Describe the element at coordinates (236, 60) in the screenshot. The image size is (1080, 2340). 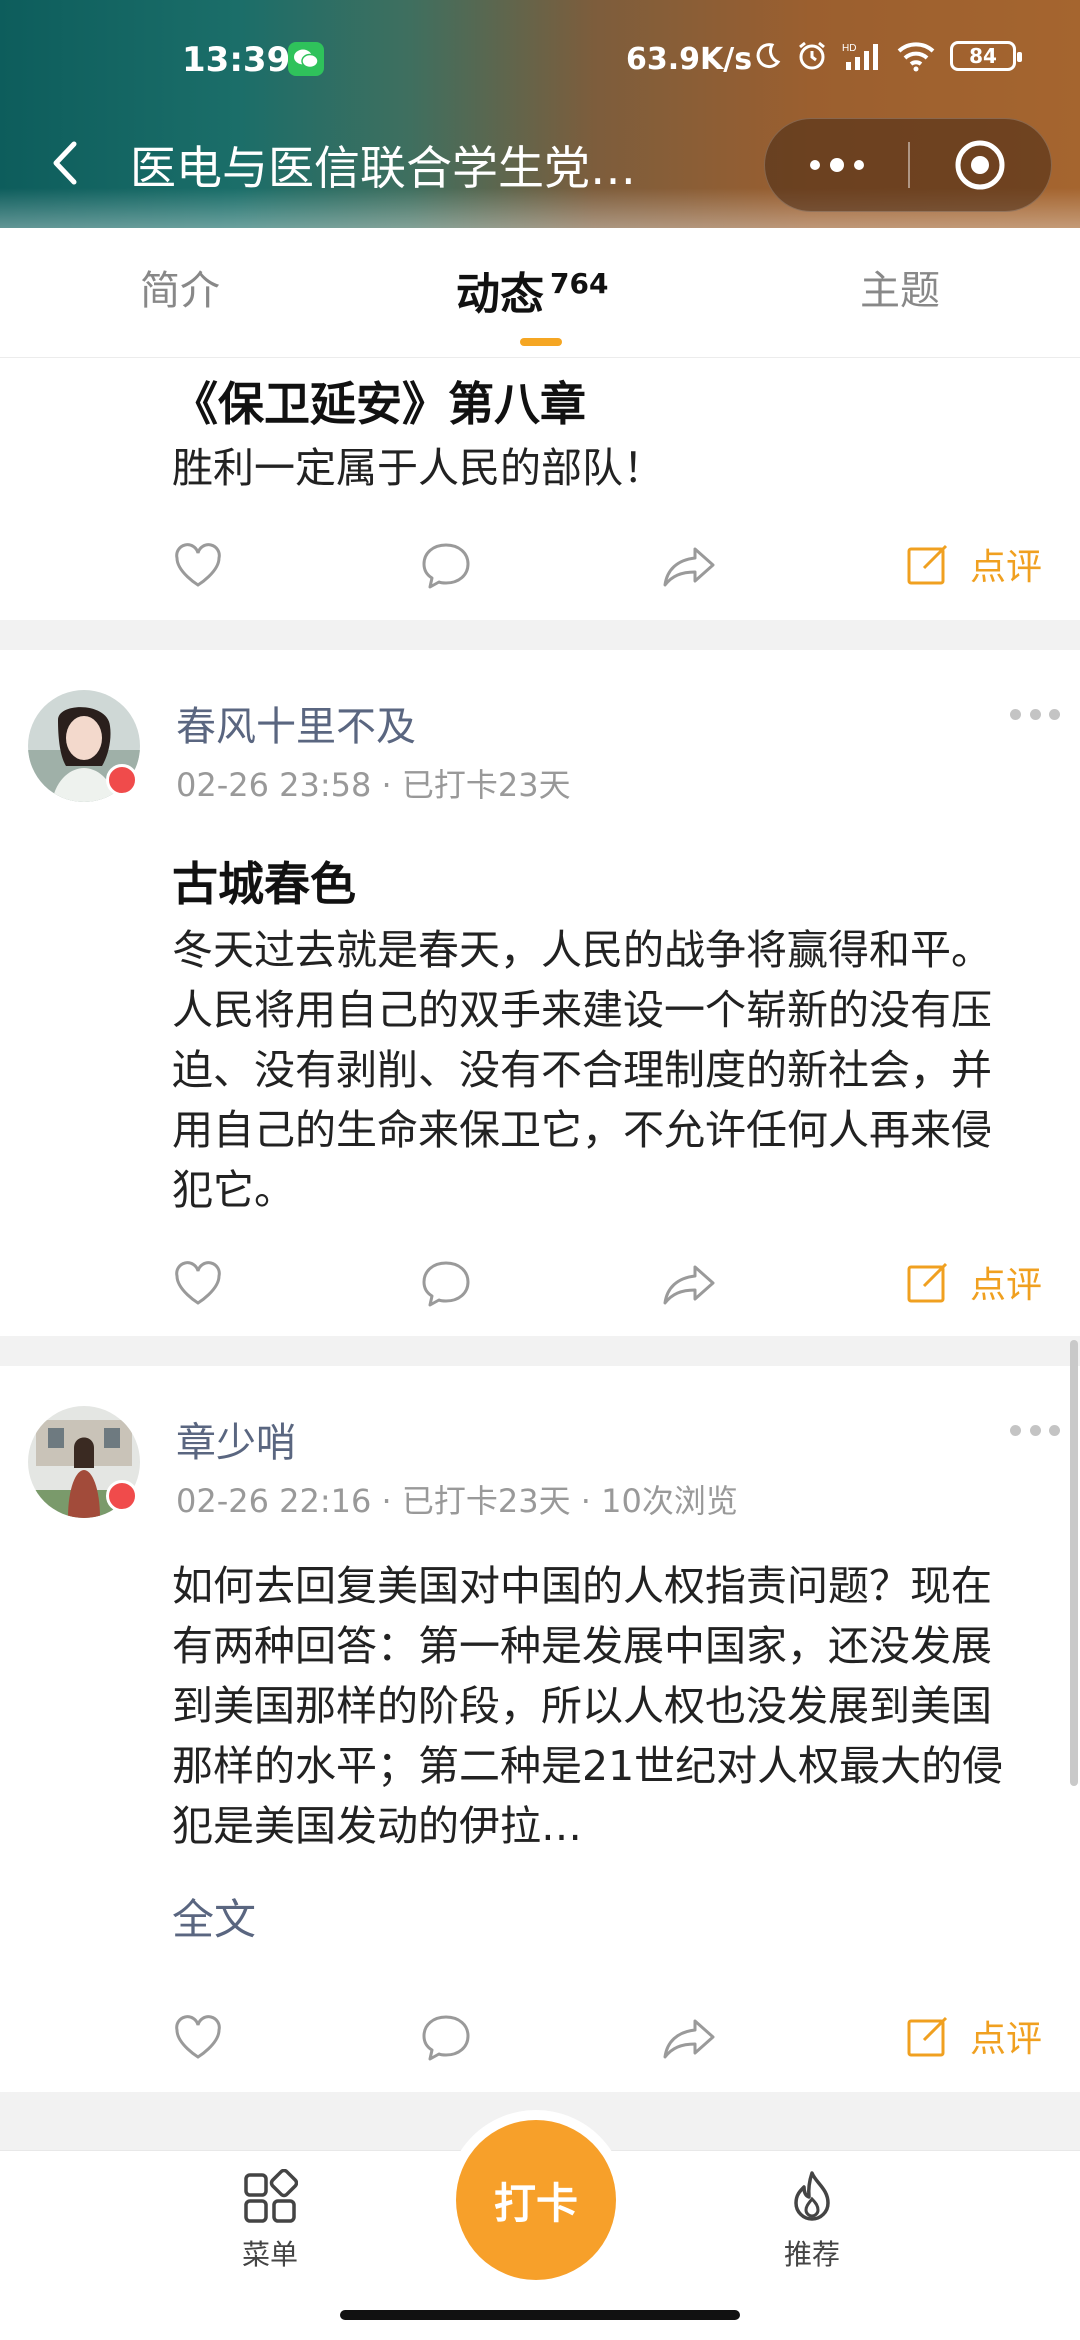
I see `status-time: 13:39` at that location.